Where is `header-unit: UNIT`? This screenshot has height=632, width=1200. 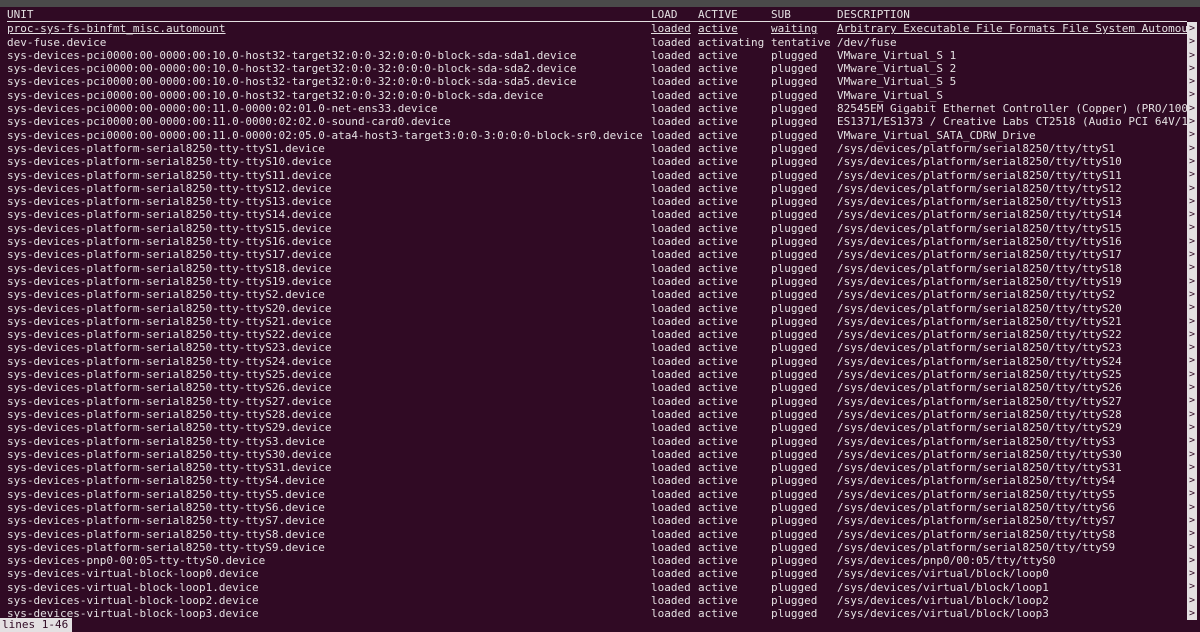 header-unit: UNIT is located at coordinates (20, 14).